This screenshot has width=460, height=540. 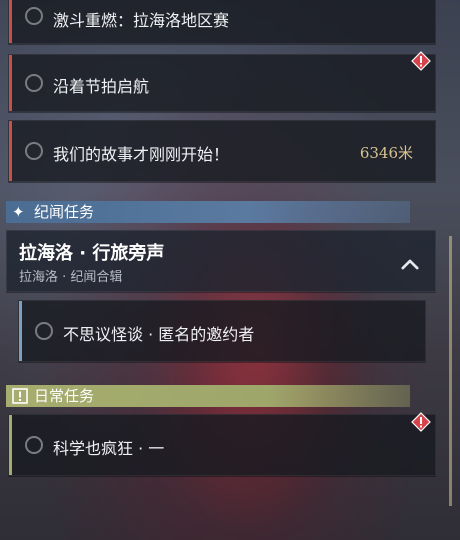 I want to click on quest-title: 激斗重燃：拉海洛地区赛, so click(x=141, y=20).